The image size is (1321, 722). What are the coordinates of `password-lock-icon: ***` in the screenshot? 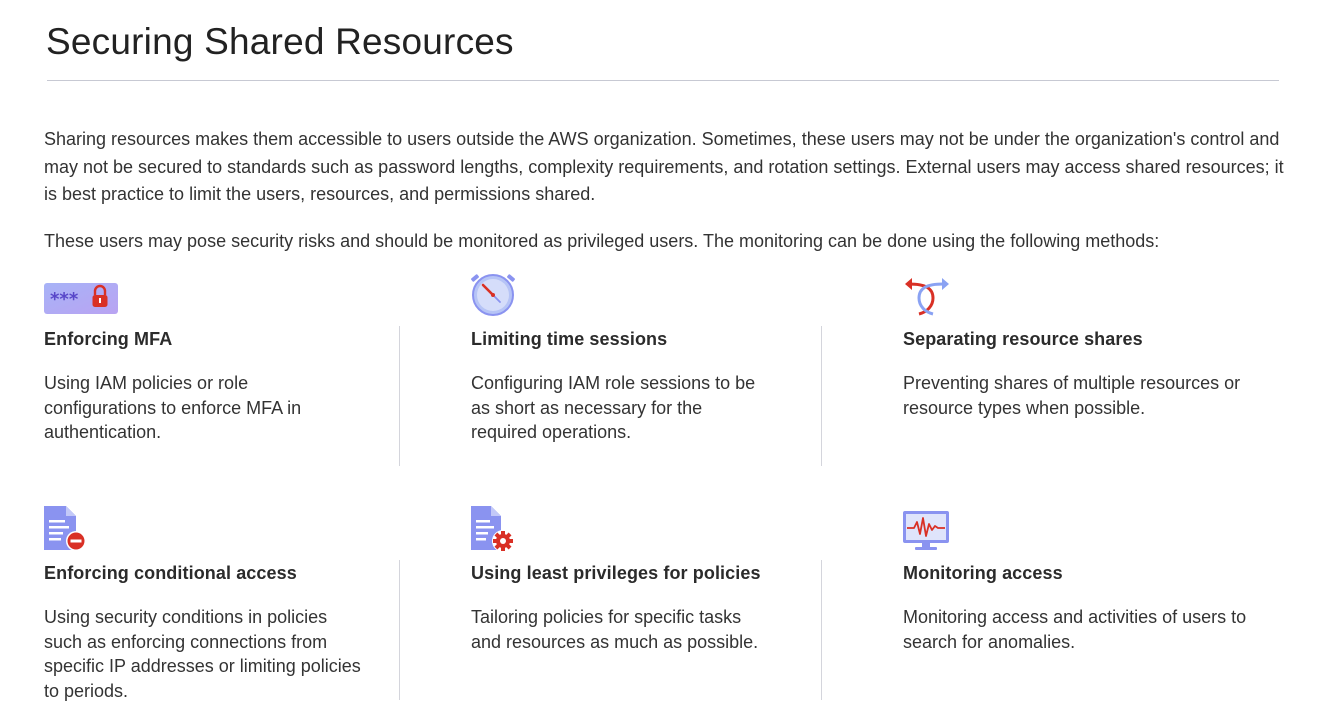 It's located at (81, 294).